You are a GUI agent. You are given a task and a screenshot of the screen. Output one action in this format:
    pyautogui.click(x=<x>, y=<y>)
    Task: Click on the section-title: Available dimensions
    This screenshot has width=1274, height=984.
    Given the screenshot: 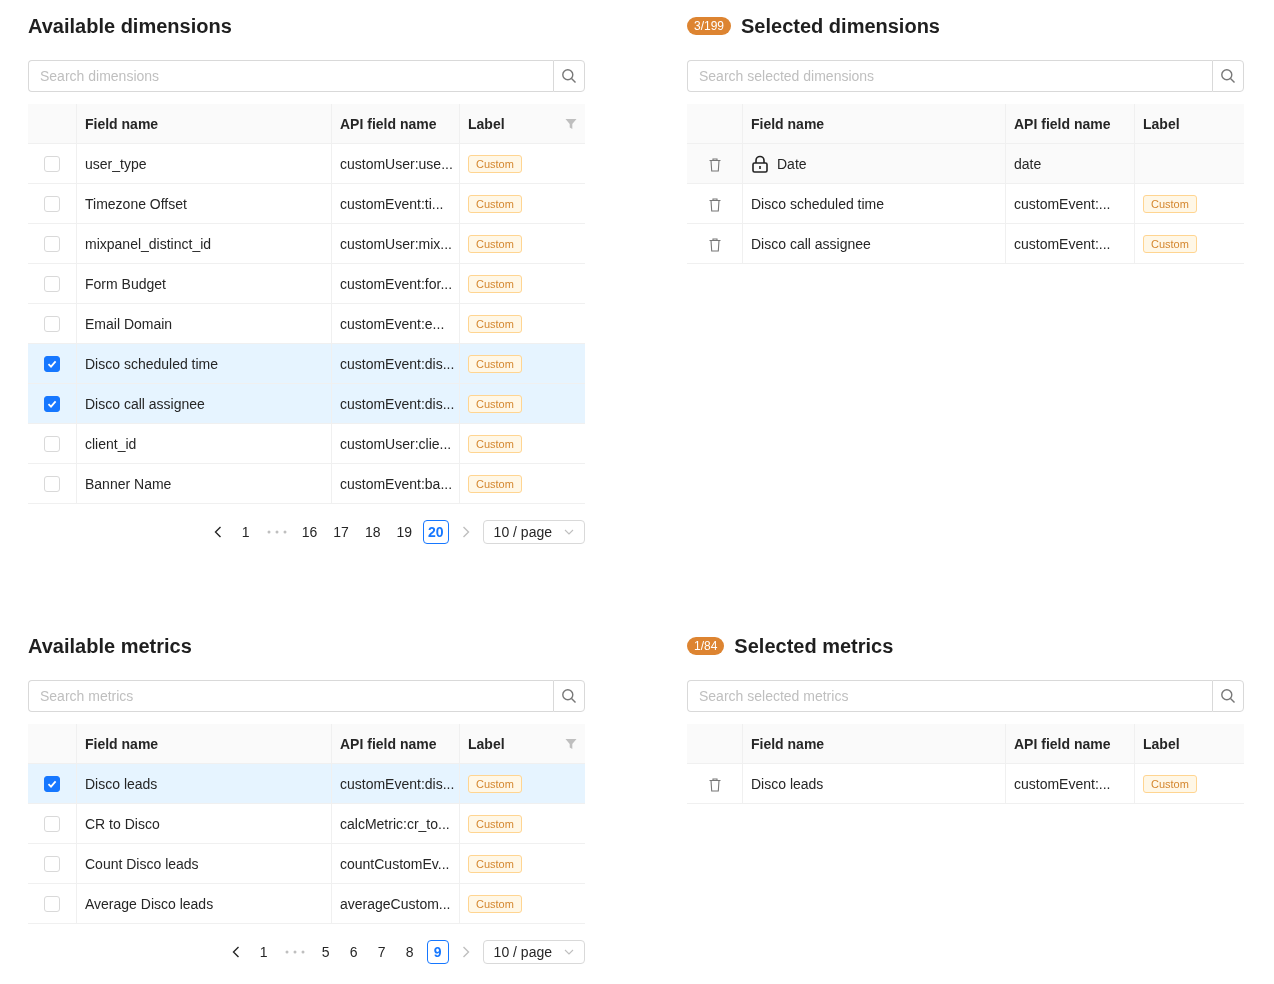 What is the action you would take?
    pyautogui.click(x=130, y=26)
    